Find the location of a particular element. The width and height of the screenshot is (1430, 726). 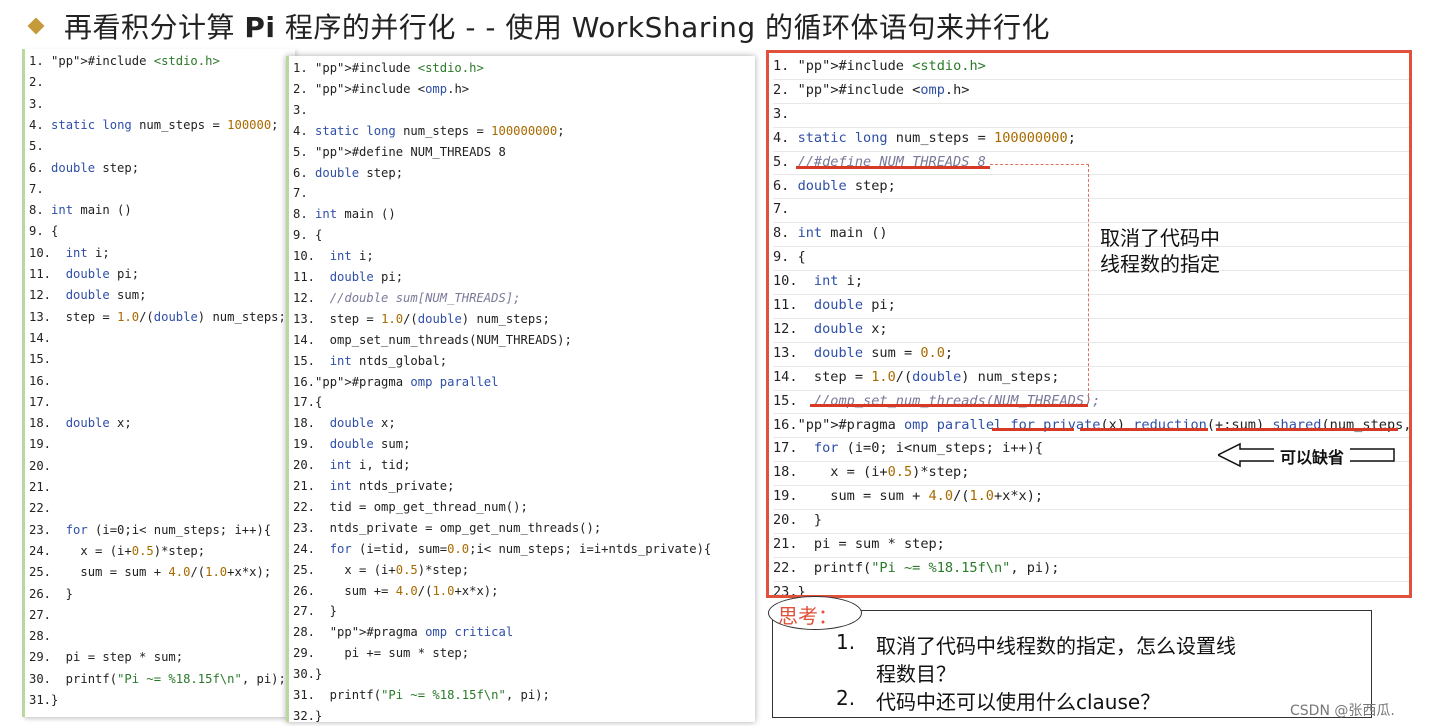

code-line-25: 25. sum = sum + 4.0/(1.0+x*x); is located at coordinates (150, 572).